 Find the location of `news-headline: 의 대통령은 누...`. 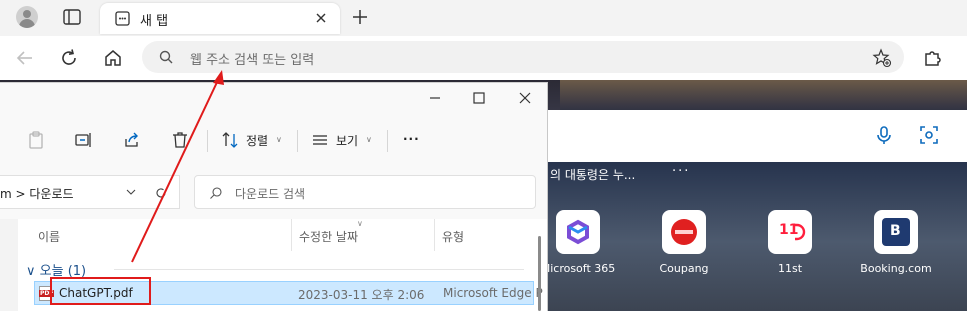

news-headline: 의 대통령은 누... is located at coordinates (592, 174).